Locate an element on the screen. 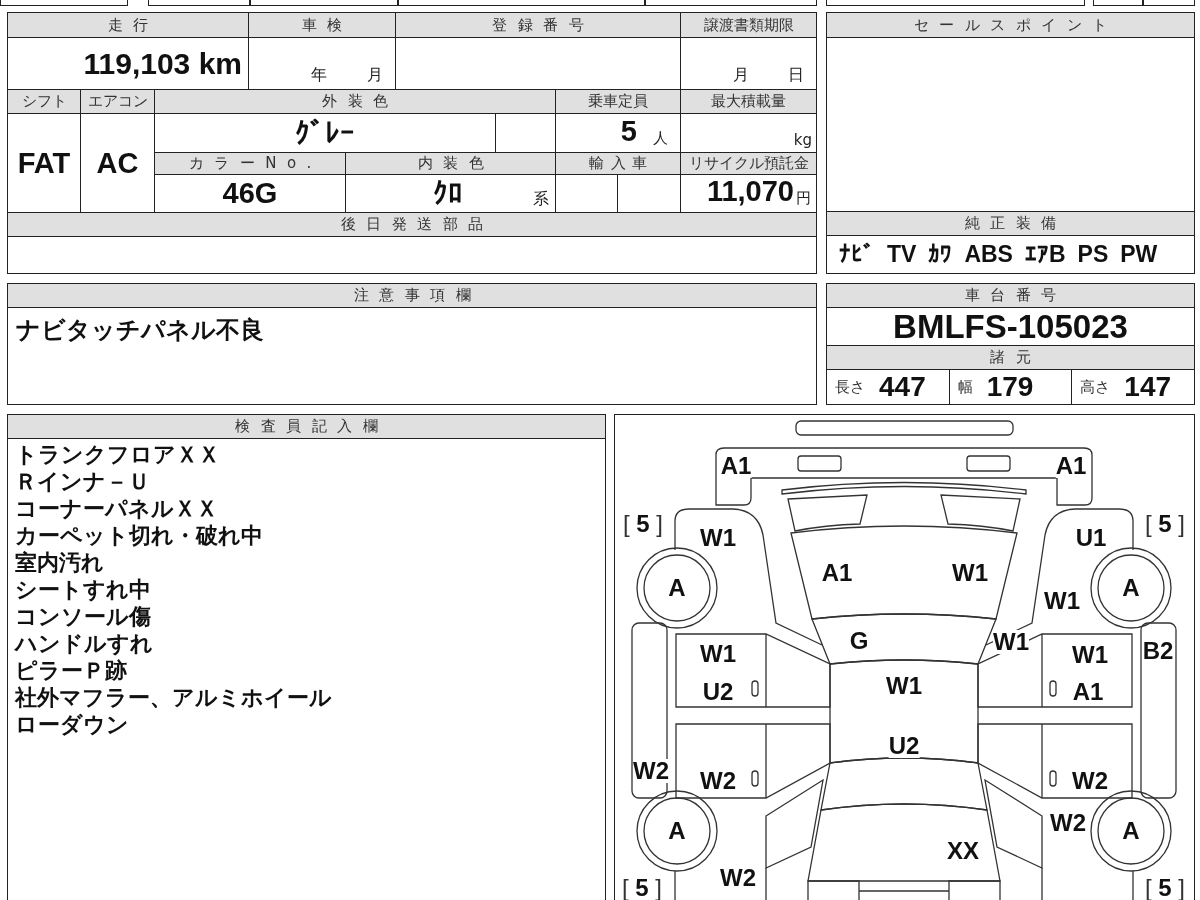  field-label: シフト is located at coordinates (44, 102).